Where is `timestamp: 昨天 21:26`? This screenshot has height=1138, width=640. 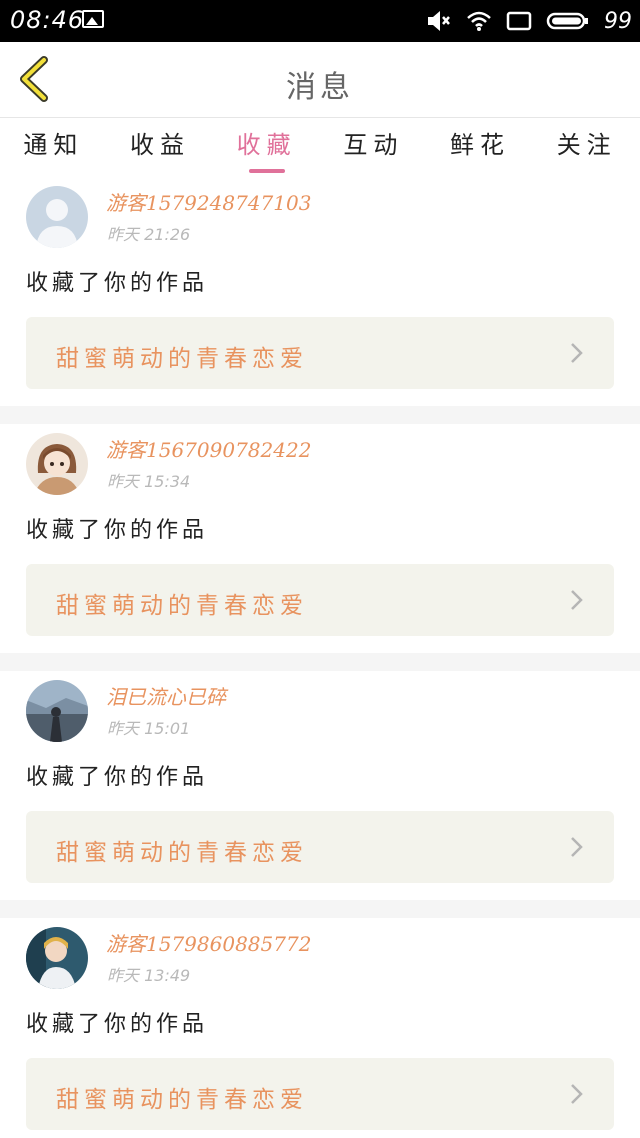 timestamp: 昨天 21:26 is located at coordinates (149, 234).